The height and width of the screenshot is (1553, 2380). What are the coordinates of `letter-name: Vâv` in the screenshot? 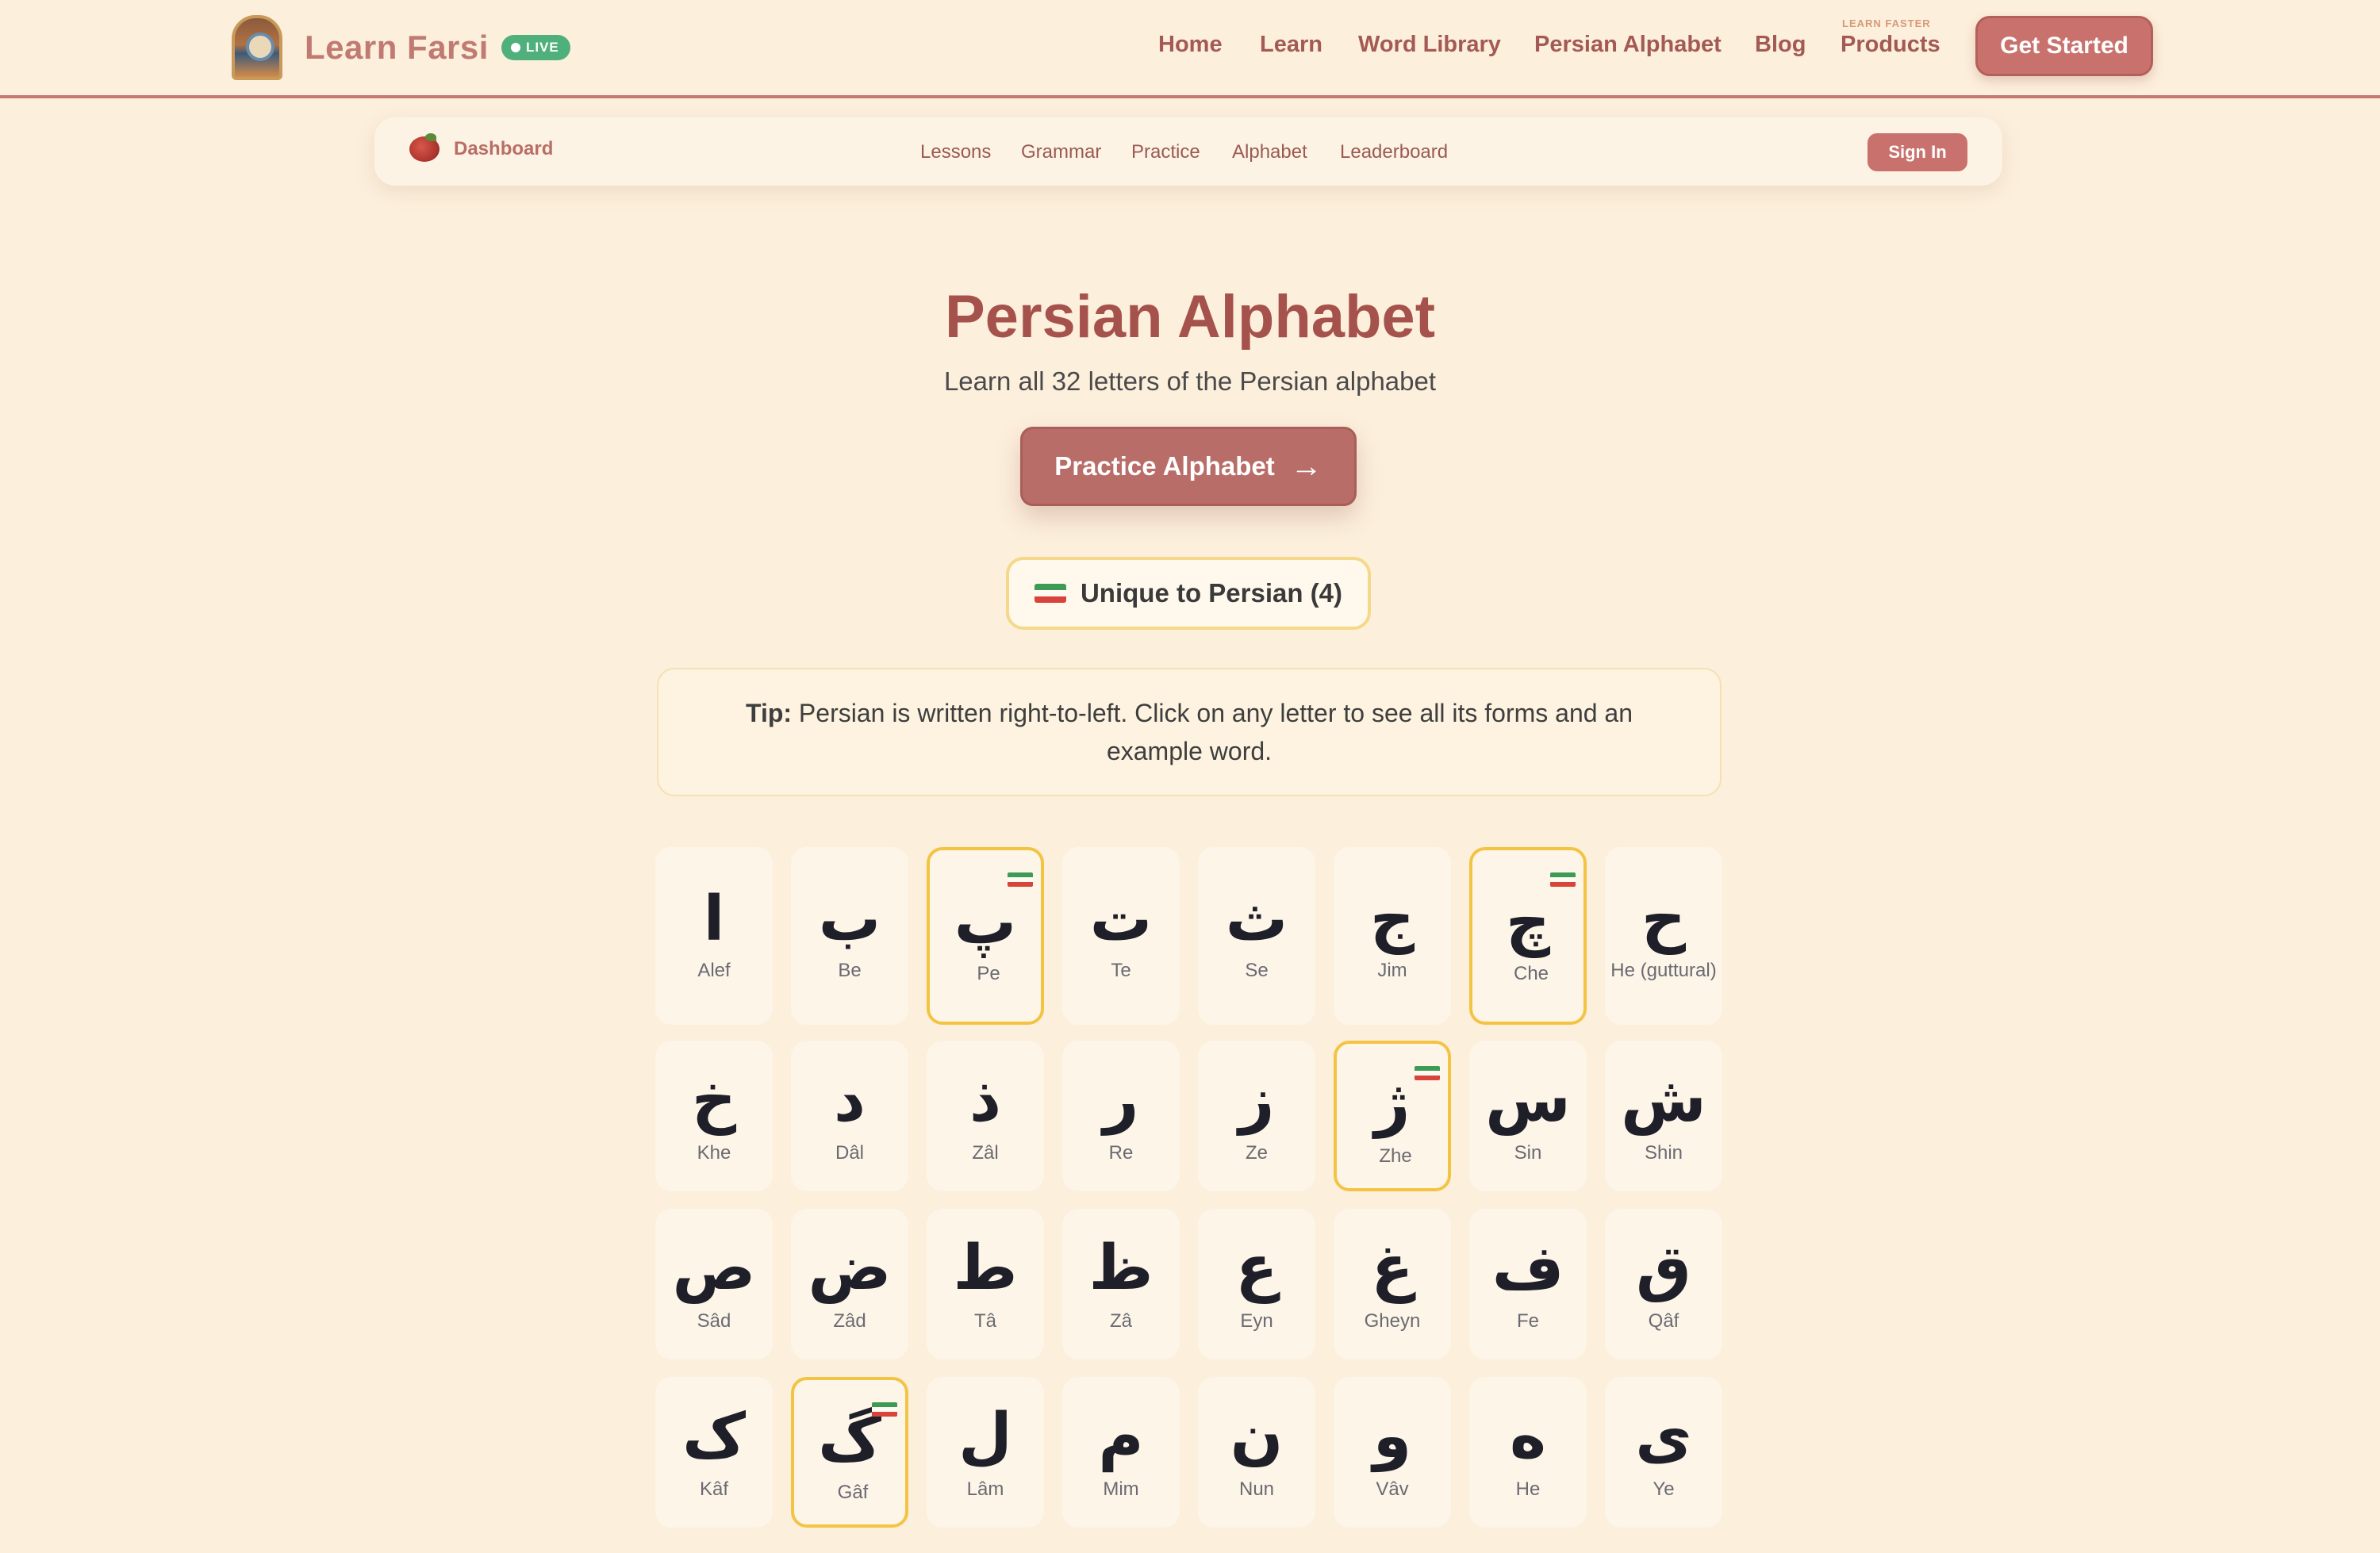 It's located at (1392, 1489).